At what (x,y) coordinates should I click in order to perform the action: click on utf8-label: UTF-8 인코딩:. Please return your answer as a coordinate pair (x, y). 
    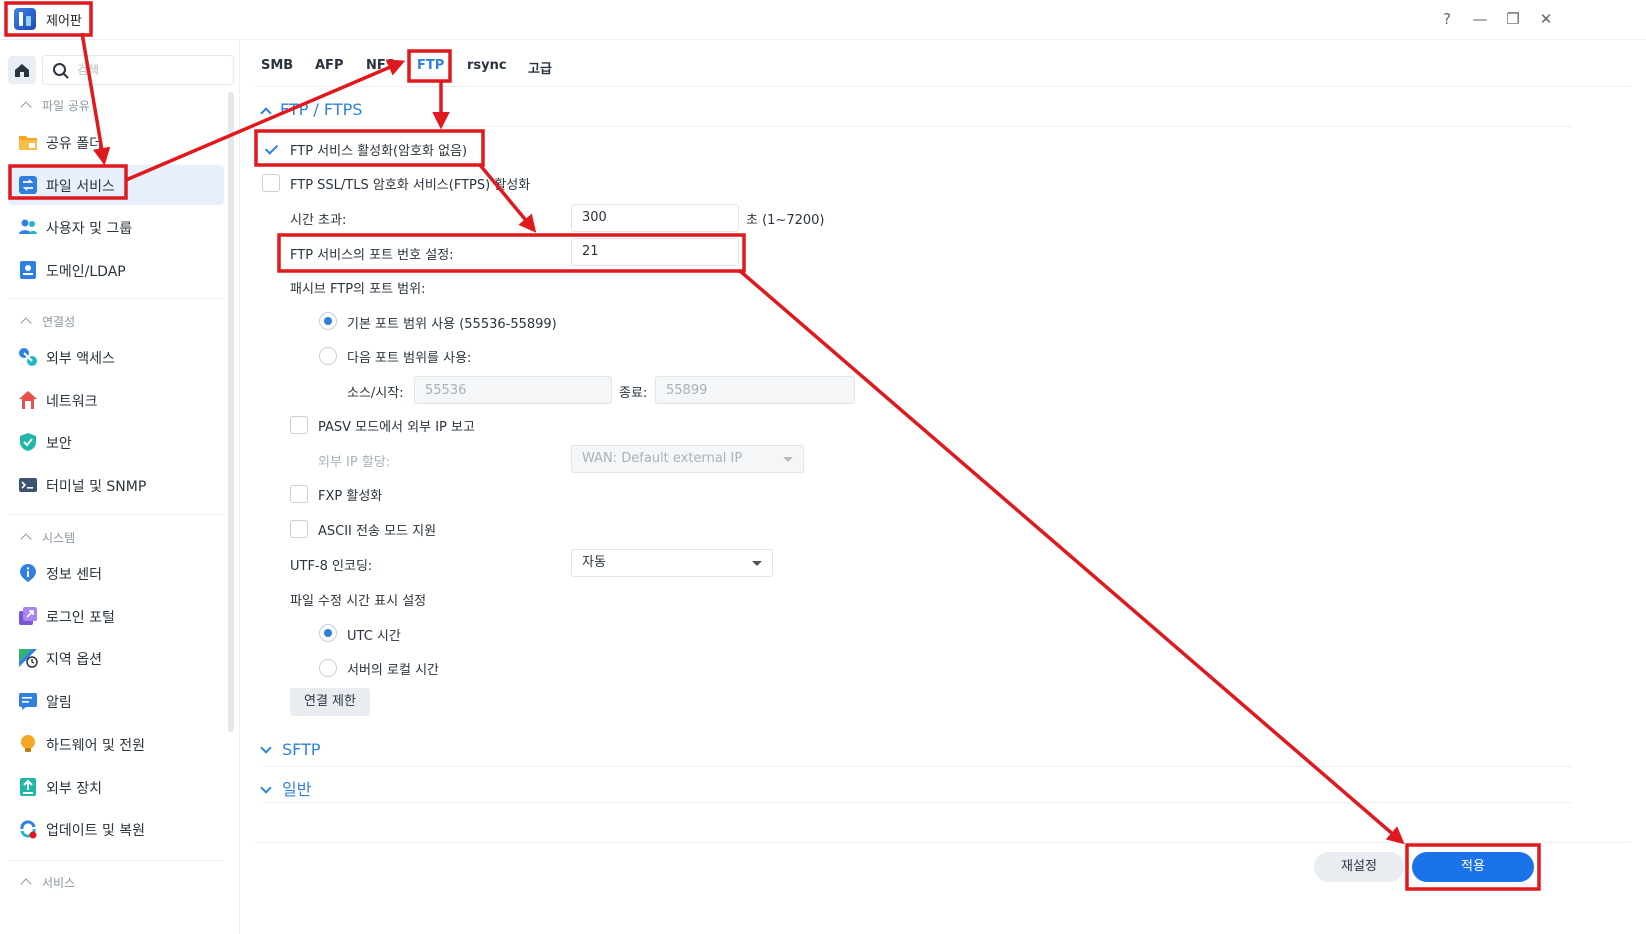
    Looking at the image, I should click on (331, 566).